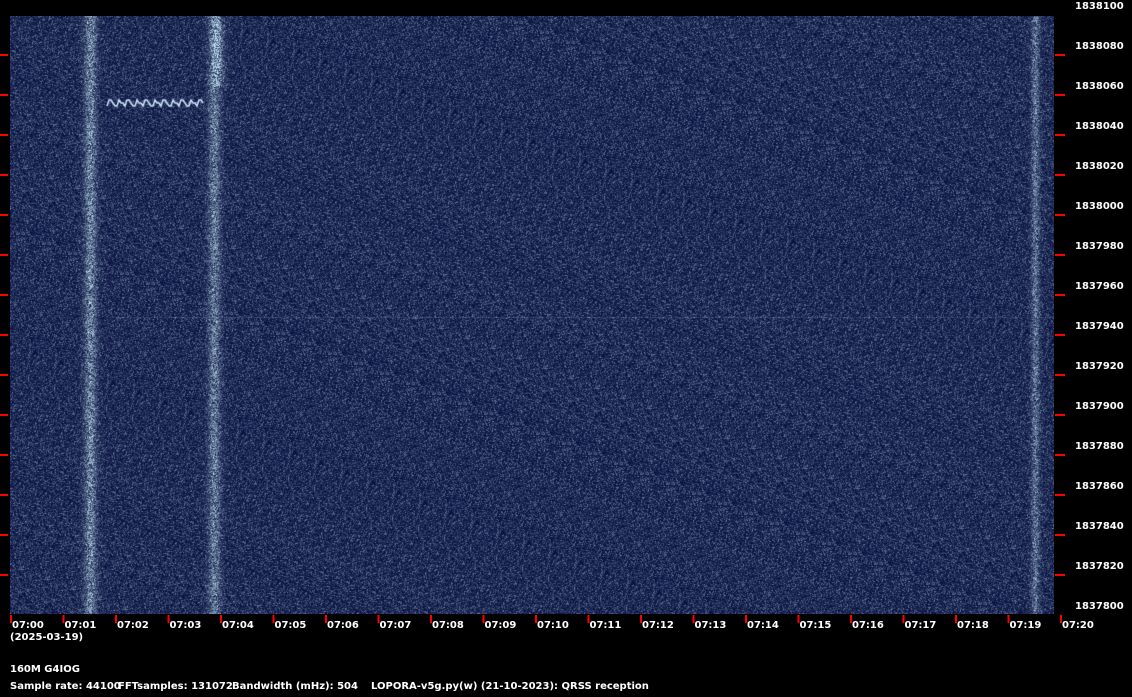 This screenshot has height=697, width=1132. Describe the element at coordinates (1099, 566) in the screenshot. I see `frequency-label: 1837820` at that location.